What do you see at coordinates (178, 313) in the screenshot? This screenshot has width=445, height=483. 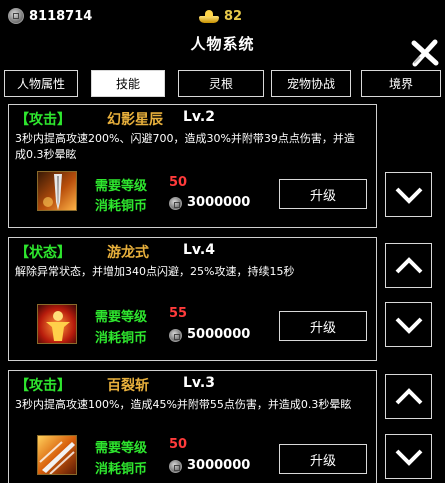 I see `required-level-value: 55` at bounding box center [178, 313].